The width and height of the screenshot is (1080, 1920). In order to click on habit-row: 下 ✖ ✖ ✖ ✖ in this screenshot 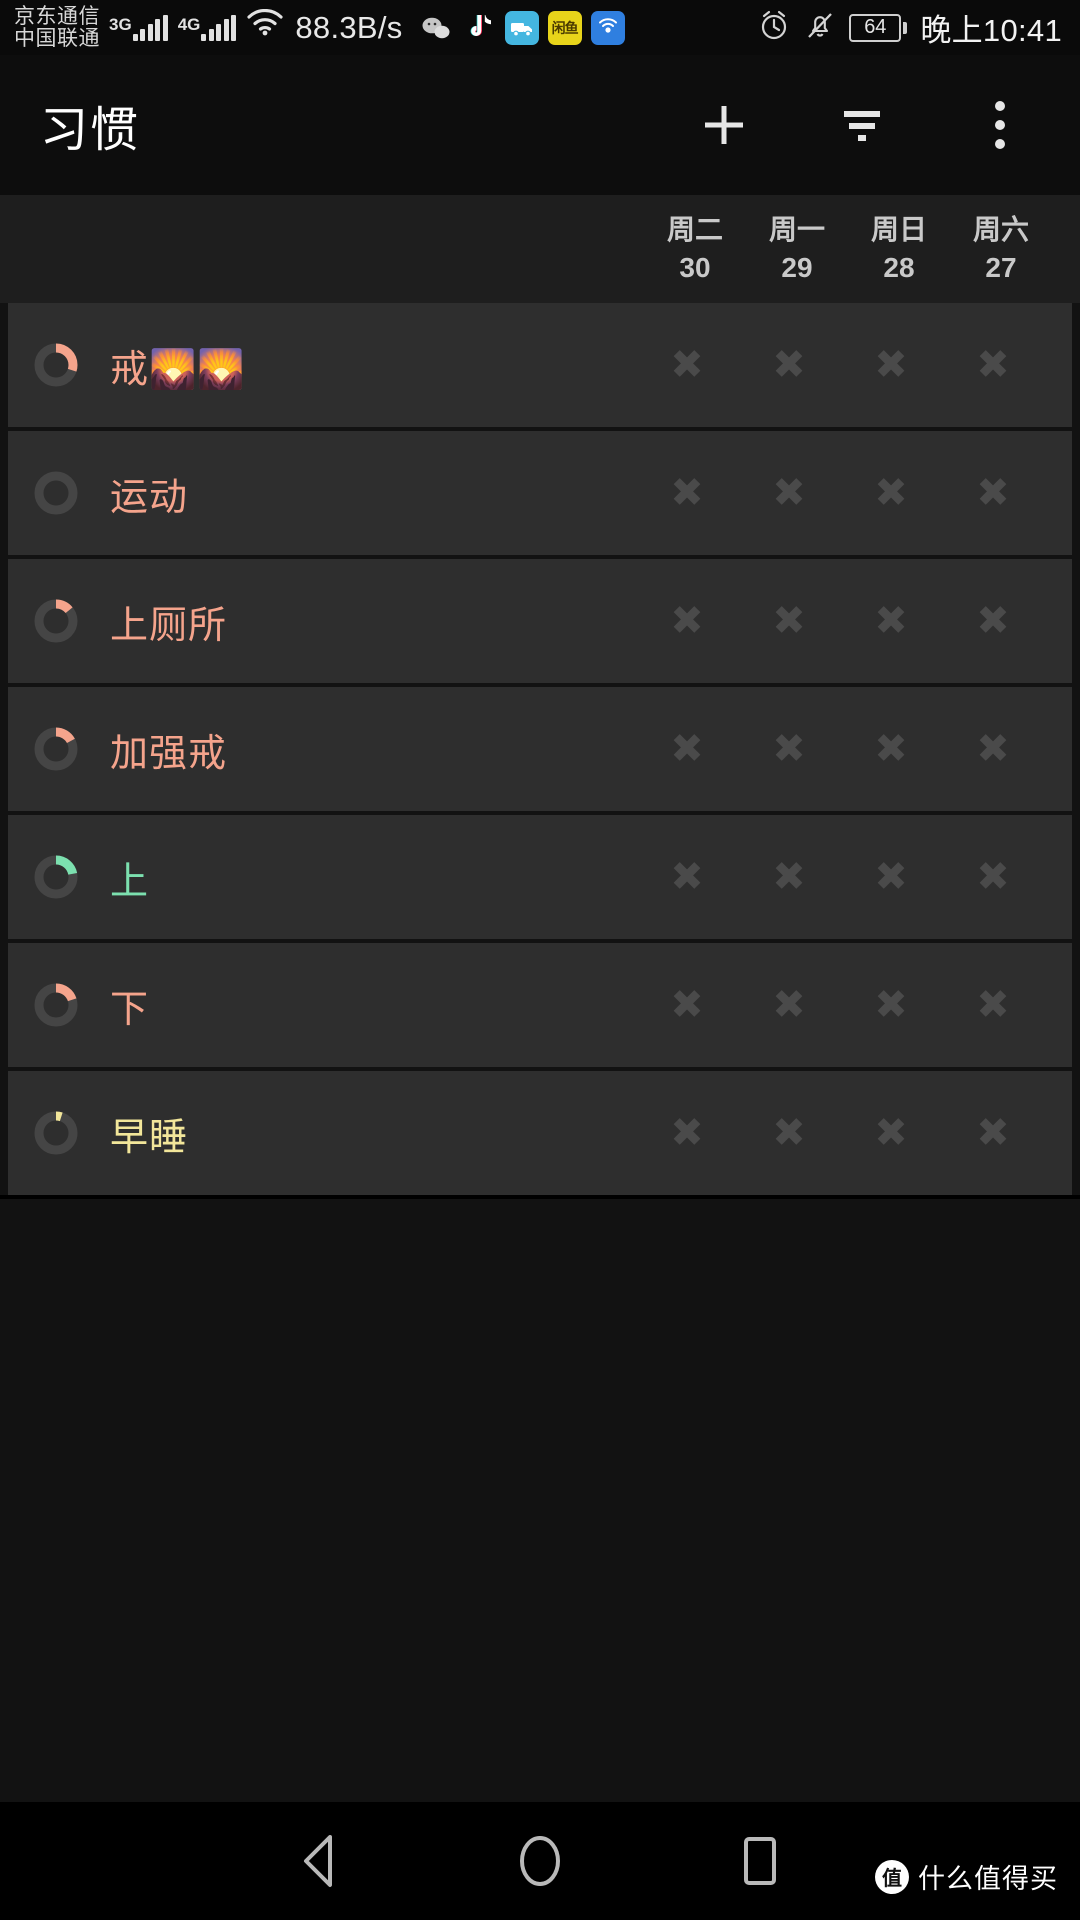, I will do `click(540, 1005)`.